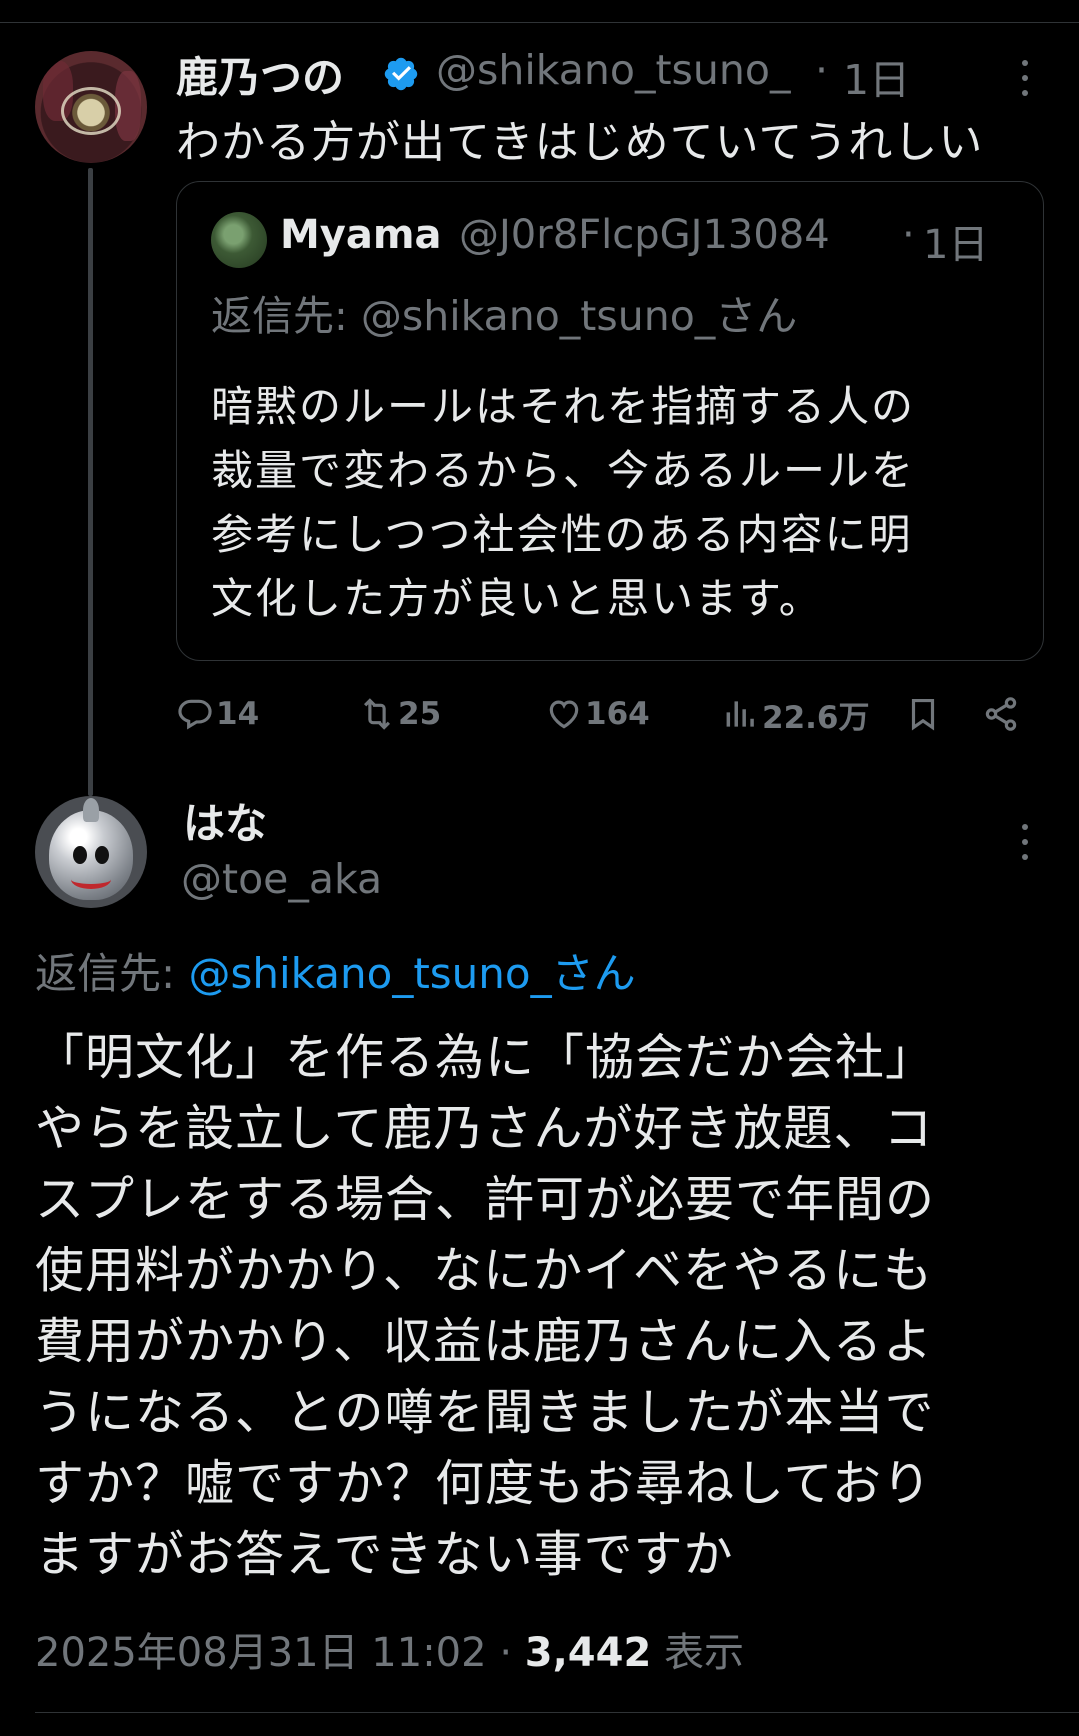 The image size is (1079, 1736). I want to click on views-button: 22.6万, so click(796, 714).